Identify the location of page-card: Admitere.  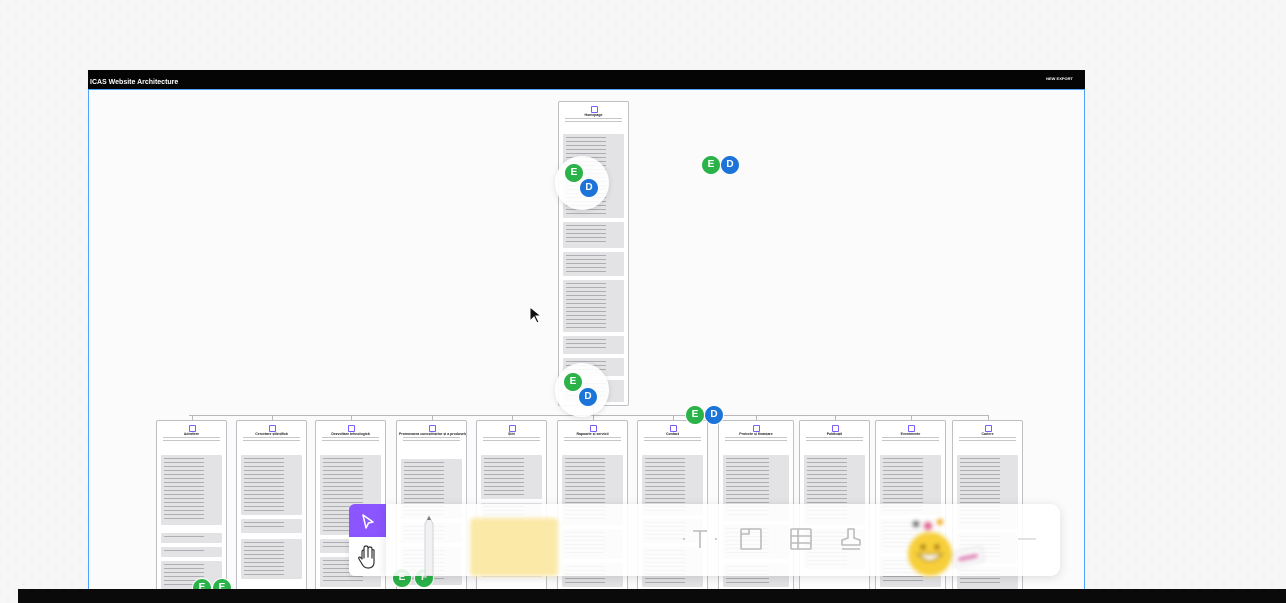
(191, 510).